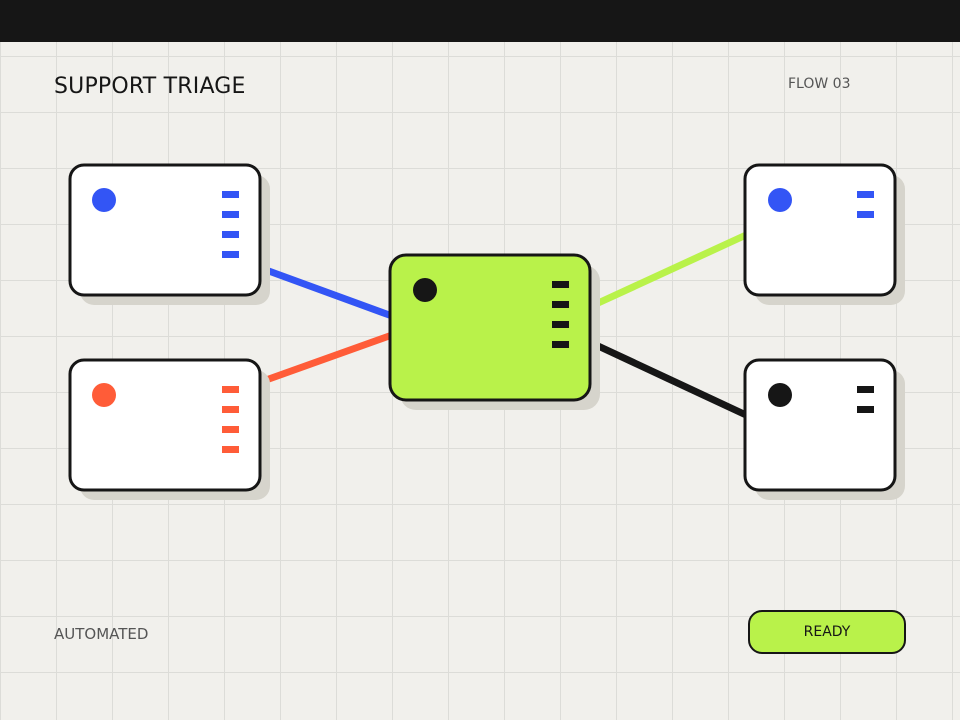 The height and width of the screenshot is (720, 960). What do you see at coordinates (671, 380) in the screenshot?
I see `edge-hub-to-output-black` at bounding box center [671, 380].